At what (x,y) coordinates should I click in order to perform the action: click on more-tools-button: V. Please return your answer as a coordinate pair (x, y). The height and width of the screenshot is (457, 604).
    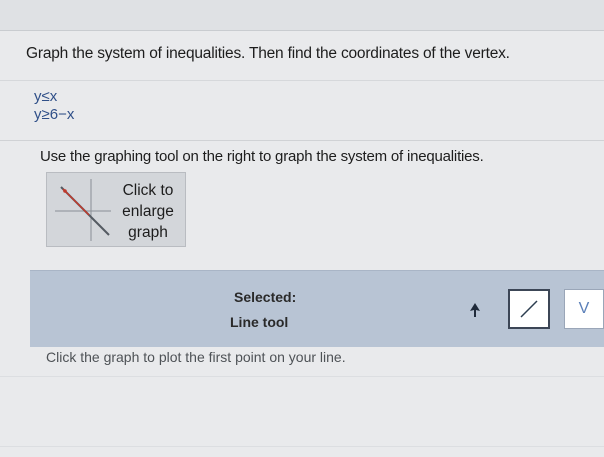
    Looking at the image, I should click on (584, 309).